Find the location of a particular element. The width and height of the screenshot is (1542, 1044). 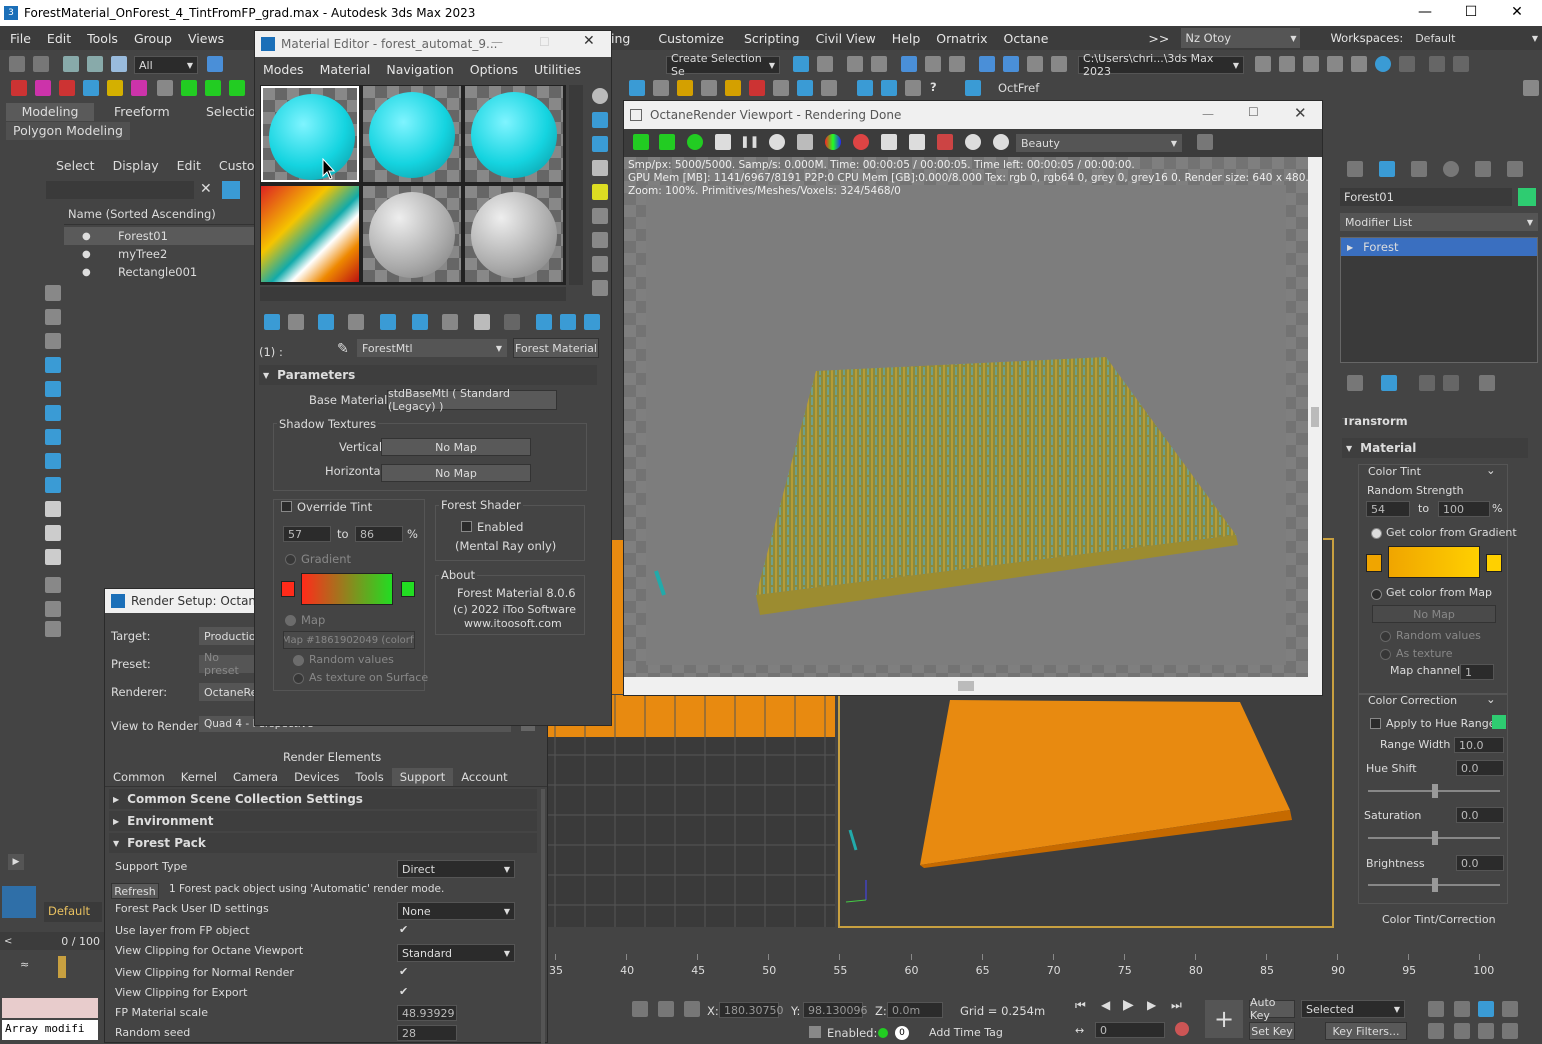

tab-kernel: Kernel is located at coordinates (199, 777).